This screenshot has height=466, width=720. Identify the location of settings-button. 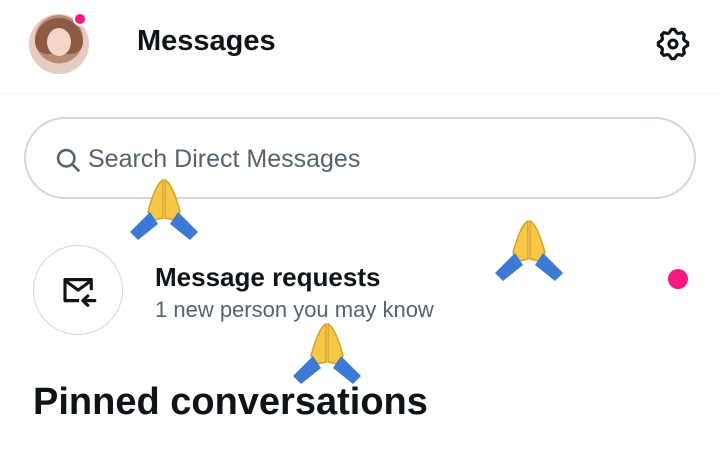
(673, 44).